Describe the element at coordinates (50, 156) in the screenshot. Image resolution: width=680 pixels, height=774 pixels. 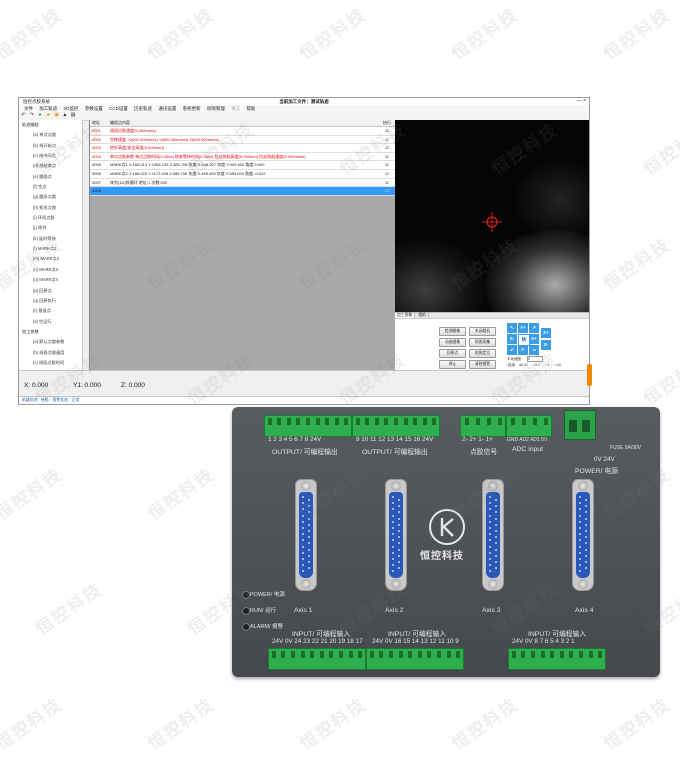
I see `tree-item: (c) 线中间点` at that location.